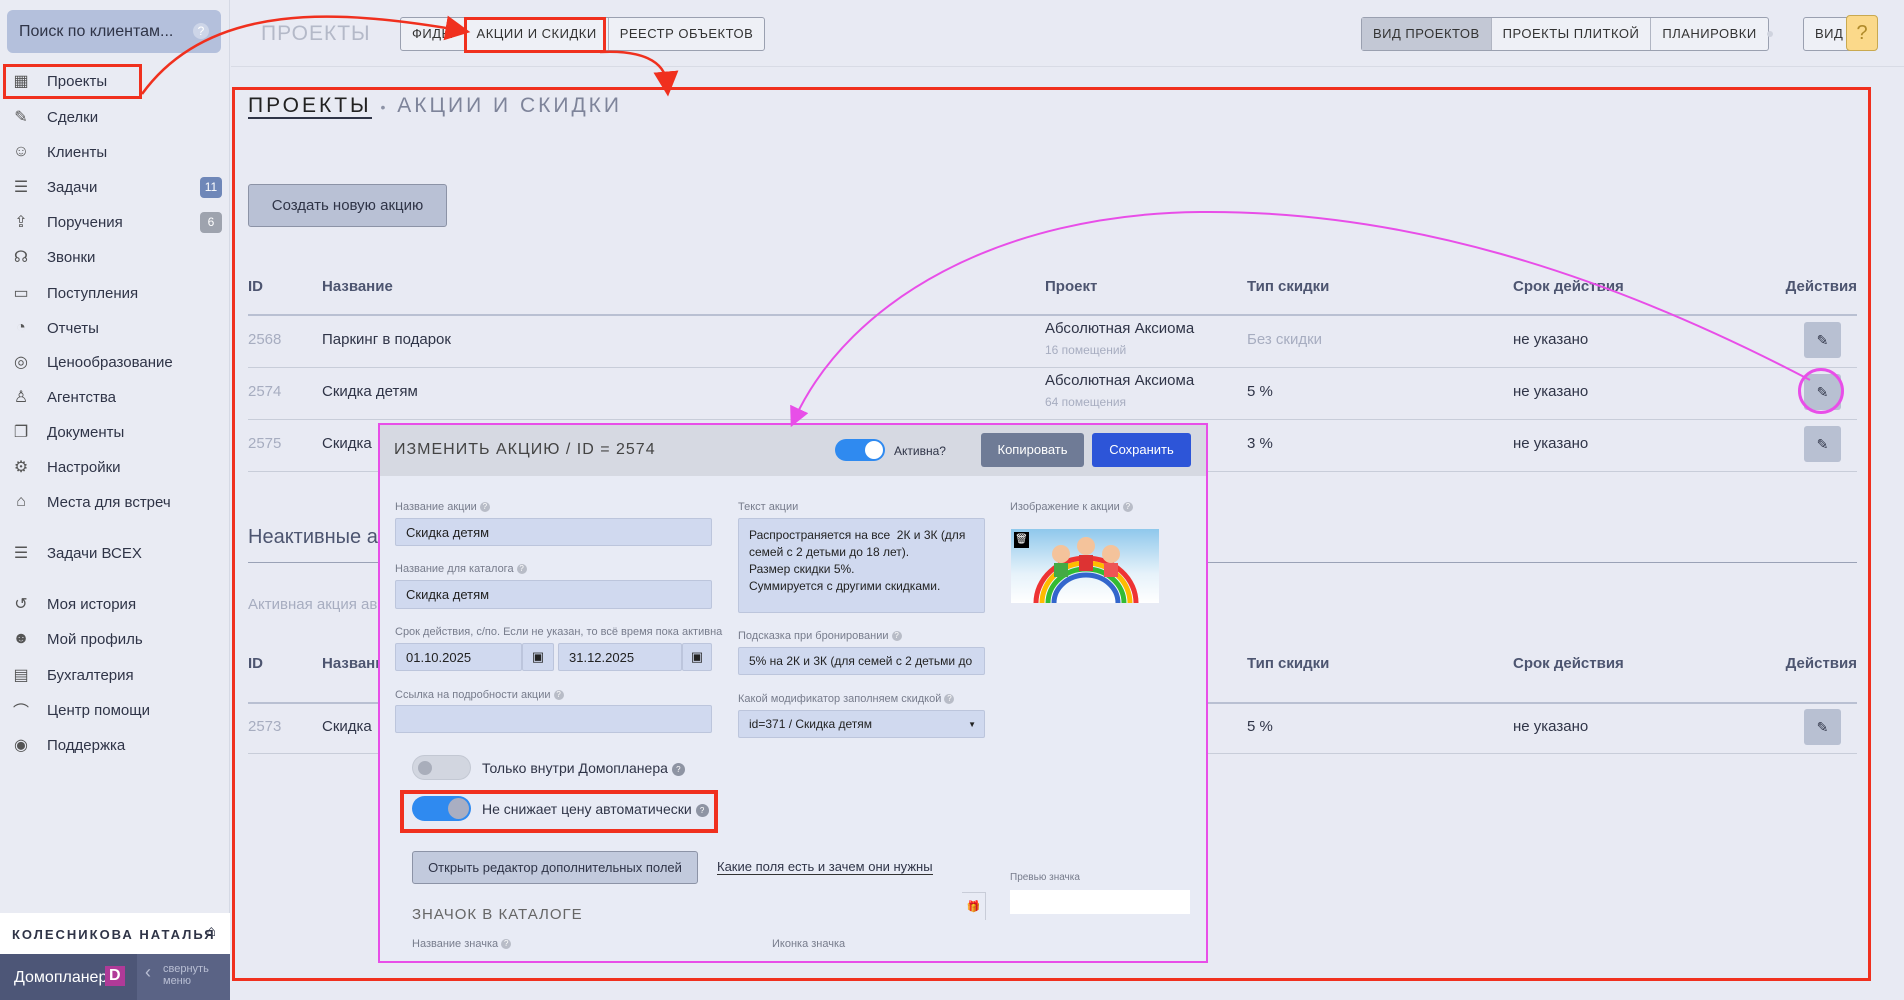 The height and width of the screenshot is (1000, 1904). Describe the element at coordinates (639, 73) in the screenshot. I see `arrow-tab-to-content` at that location.